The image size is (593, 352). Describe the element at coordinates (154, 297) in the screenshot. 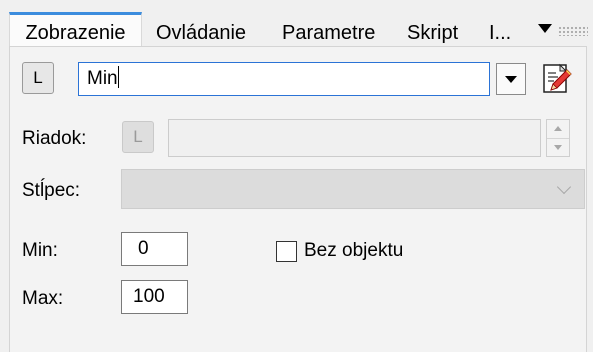

I see `max-input: 100` at that location.